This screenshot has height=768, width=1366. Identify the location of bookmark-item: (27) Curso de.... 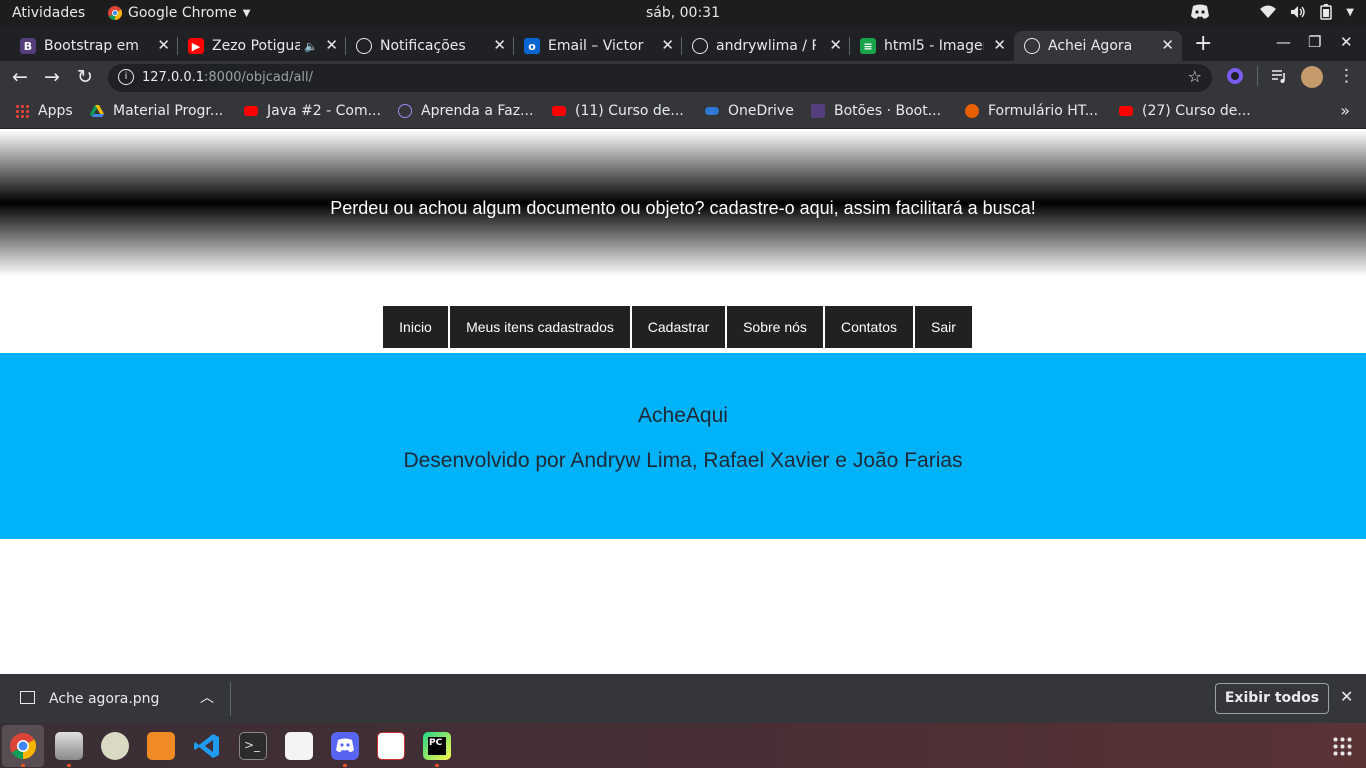
(1185, 111).